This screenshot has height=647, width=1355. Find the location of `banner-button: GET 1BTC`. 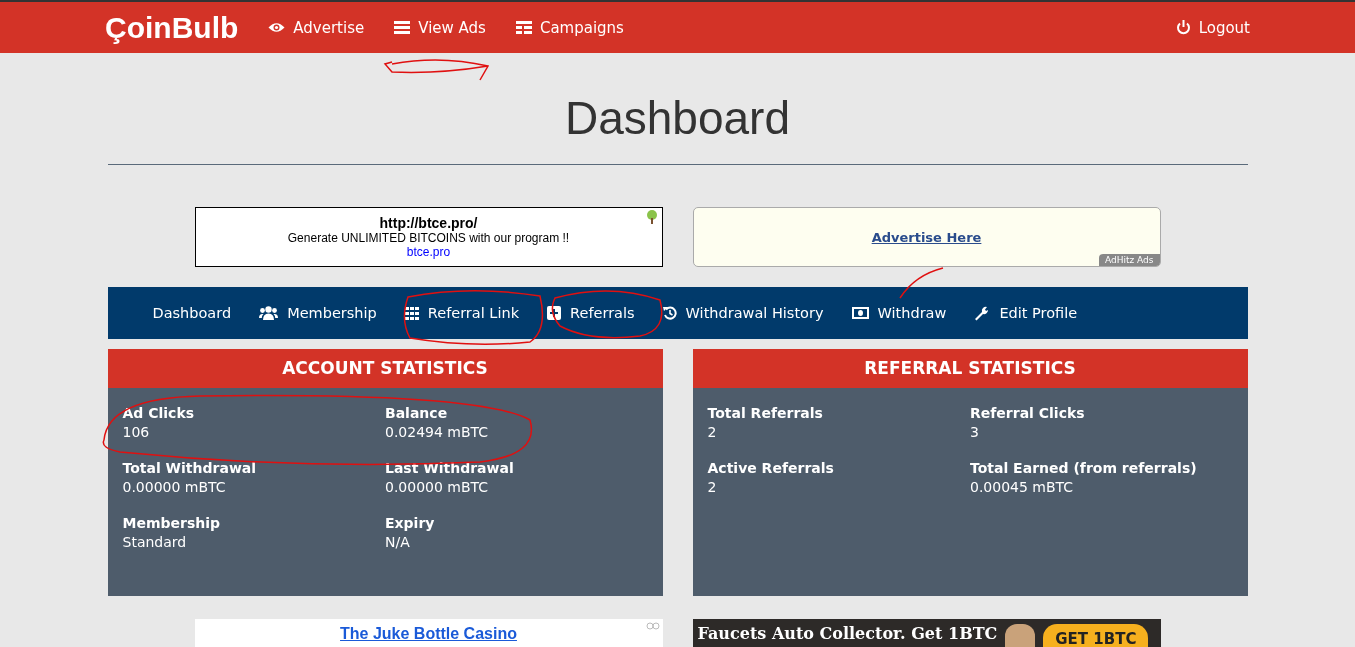

banner-button: GET 1BTC is located at coordinates (1096, 635).